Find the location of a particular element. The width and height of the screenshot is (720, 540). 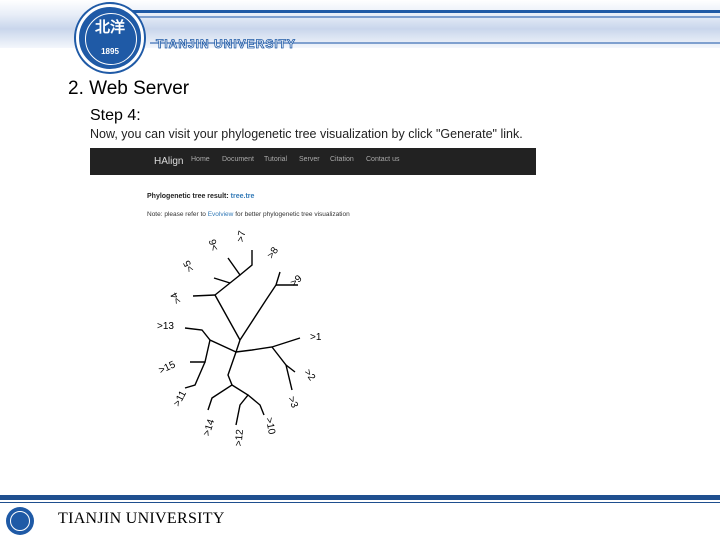

nav-home: Home is located at coordinates (200, 159).